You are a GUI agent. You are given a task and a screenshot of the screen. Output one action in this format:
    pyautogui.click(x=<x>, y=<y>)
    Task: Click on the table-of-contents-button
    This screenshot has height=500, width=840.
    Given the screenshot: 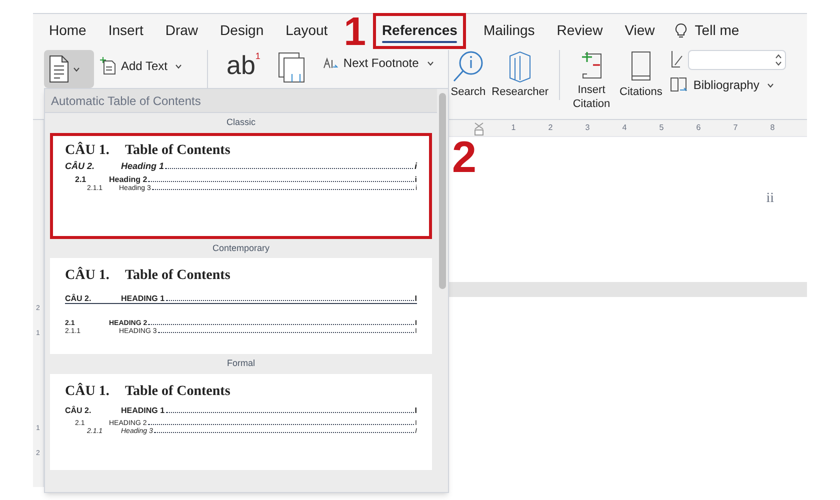 What is the action you would take?
    pyautogui.click(x=69, y=69)
    